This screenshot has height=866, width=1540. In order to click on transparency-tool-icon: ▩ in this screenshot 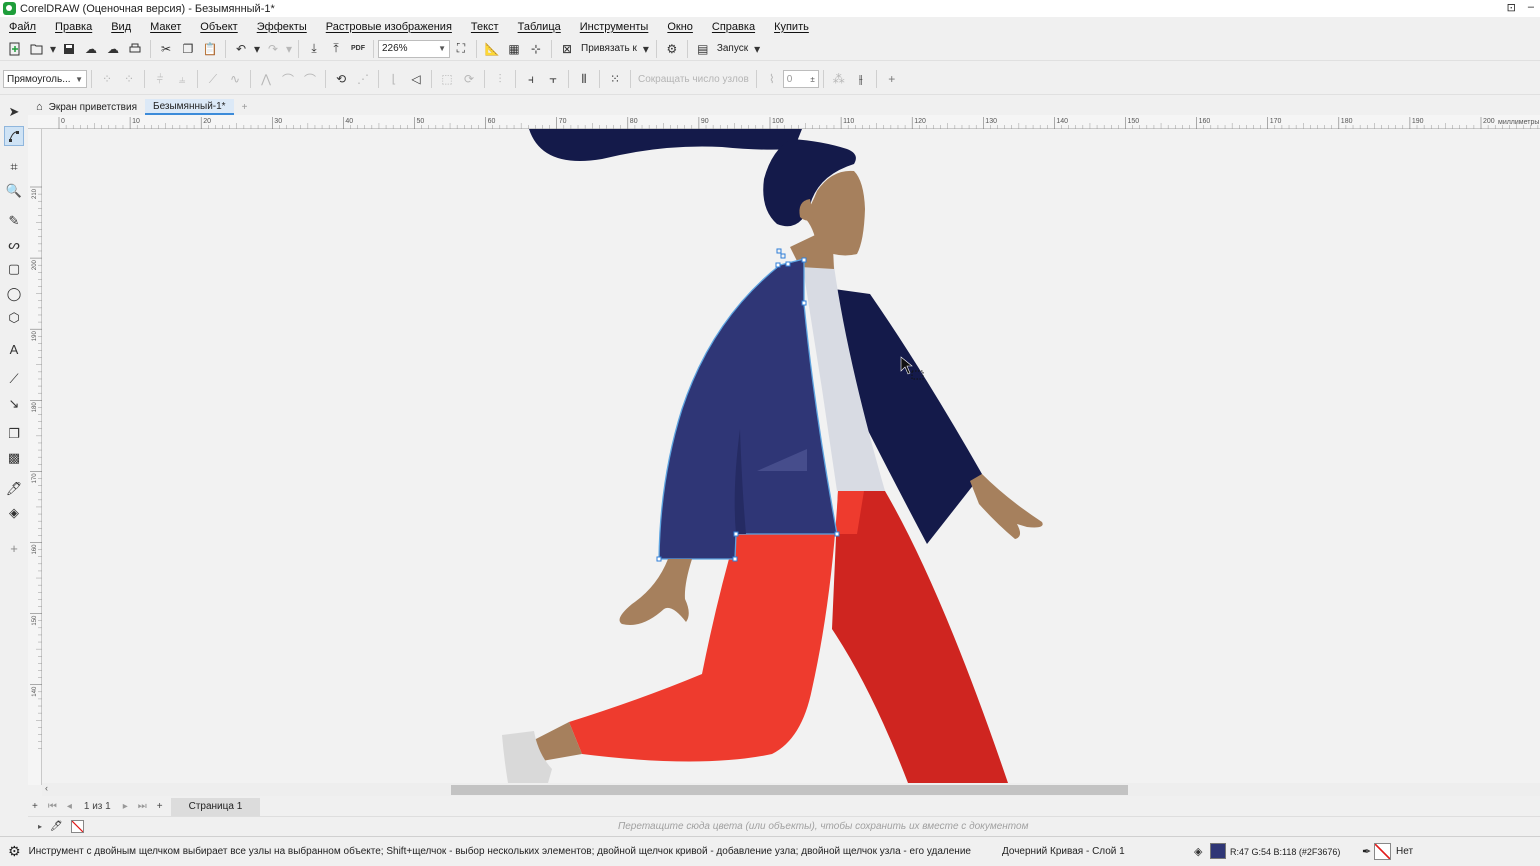, I will do `click(14, 458)`.